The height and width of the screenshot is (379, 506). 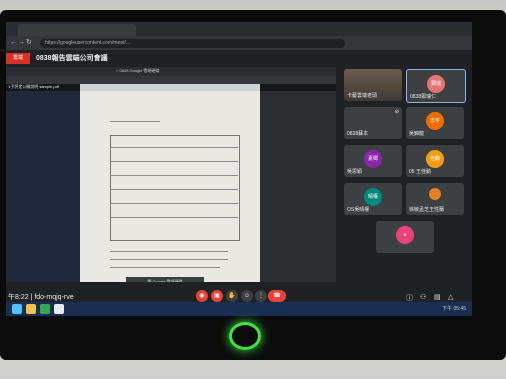 What do you see at coordinates (17, 309) in the screenshot?
I see `start-icon` at bounding box center [17, 309].